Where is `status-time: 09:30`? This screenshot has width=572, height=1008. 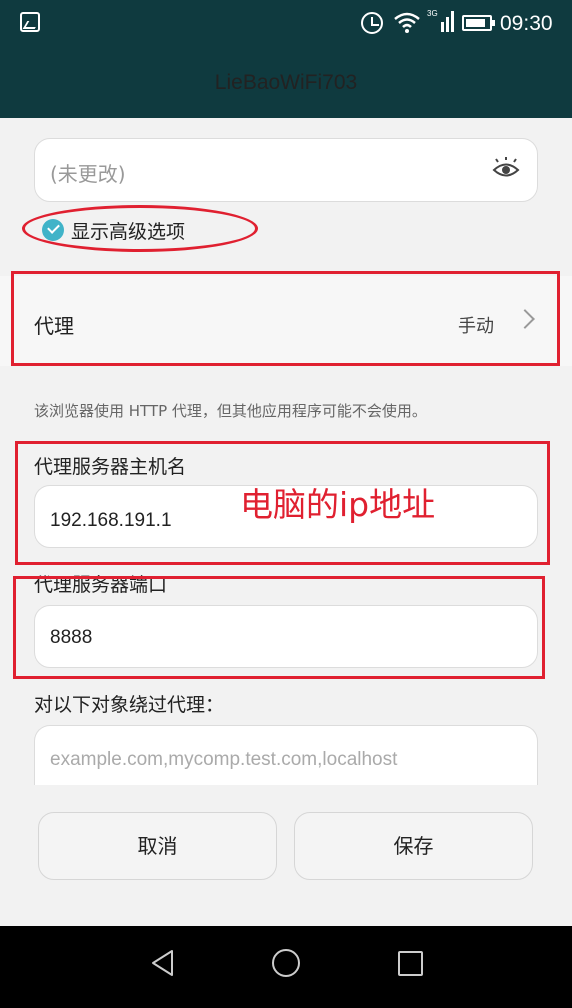 status-time: 09:30 is located at coordinates (526, 23).